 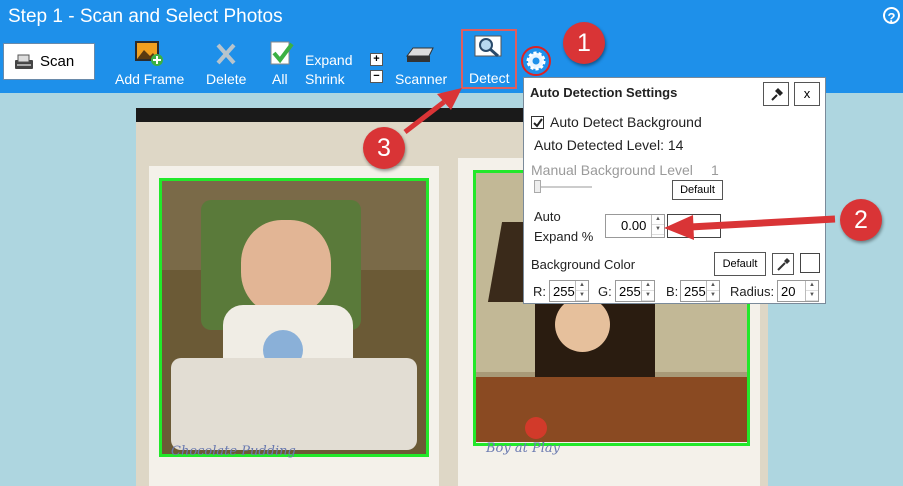 I want to click on annotation-badge-2: 2, so click(x=861, y=220).